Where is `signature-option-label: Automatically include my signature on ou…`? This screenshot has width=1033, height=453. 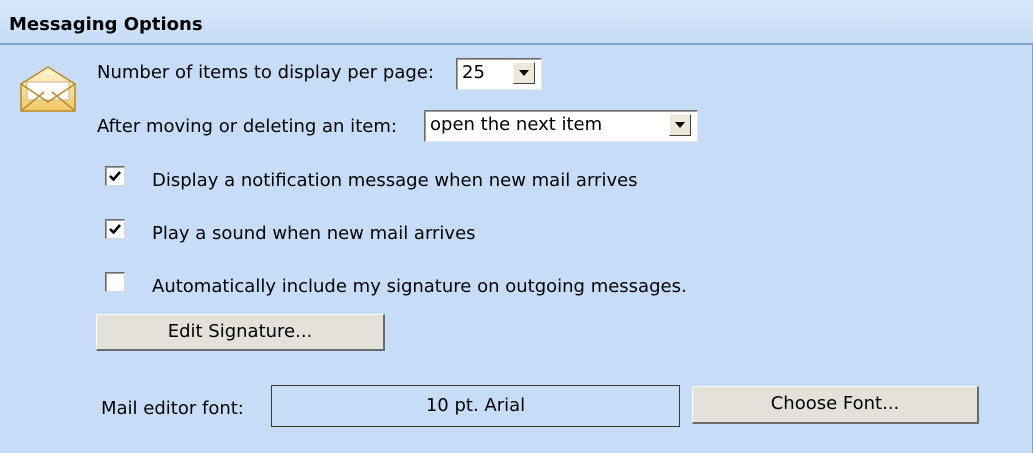 signature-option-label: Automatically include my signature on ou… is located at coordinates (419, 286).